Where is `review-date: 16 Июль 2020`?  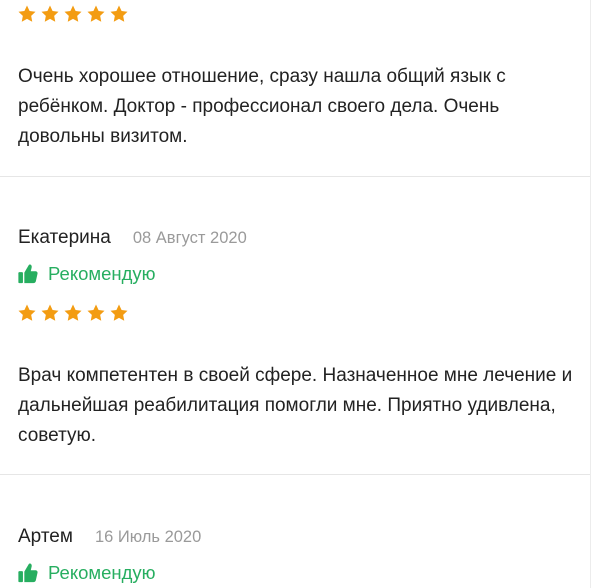 review-date: 16 Июль 2020 is located at coordinates (148, 537).